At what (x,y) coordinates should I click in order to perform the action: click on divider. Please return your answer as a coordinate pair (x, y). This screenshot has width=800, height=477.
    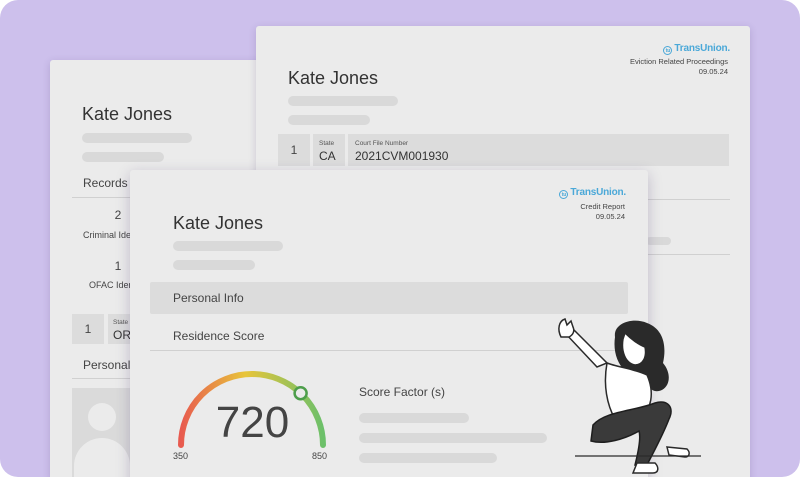
    Looking at the image, I should click on (688, 254).